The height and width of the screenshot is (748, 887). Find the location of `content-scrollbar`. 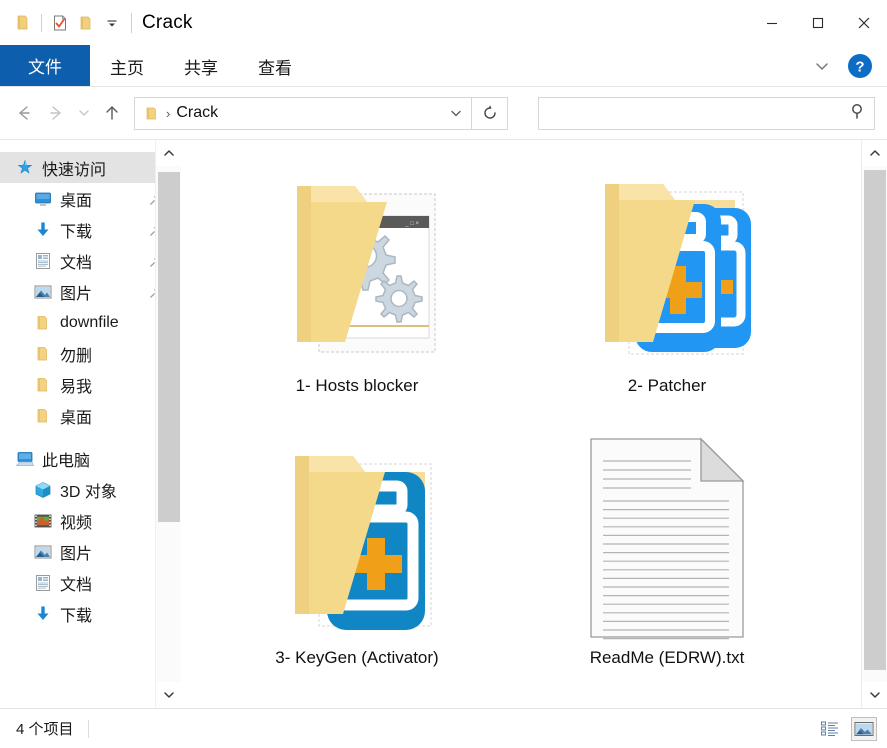

content-scrollbar is located at coordinates (874, 424).